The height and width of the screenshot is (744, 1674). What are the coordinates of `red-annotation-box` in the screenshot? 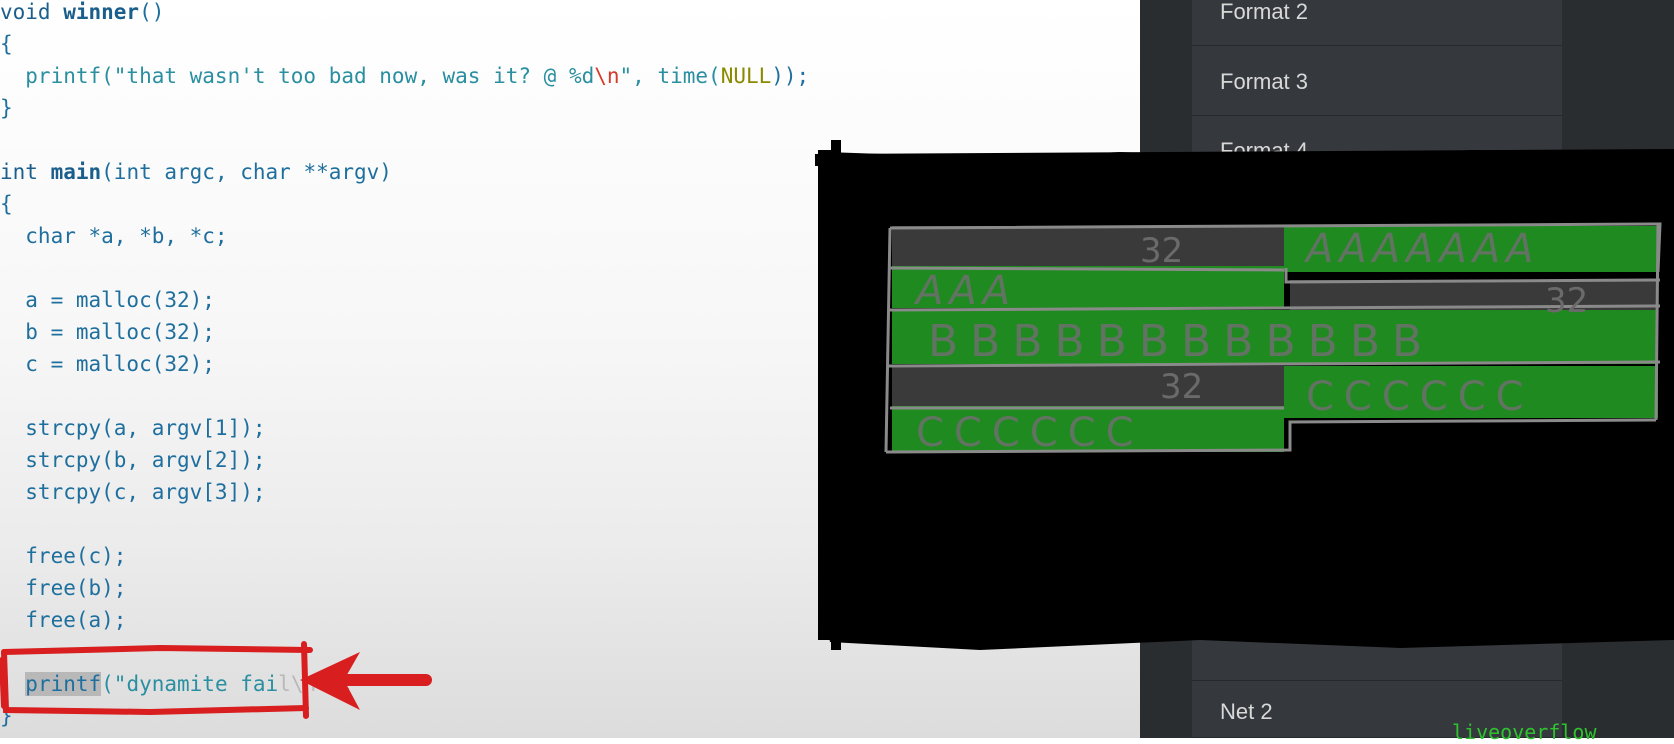 It's located at (156, 680).